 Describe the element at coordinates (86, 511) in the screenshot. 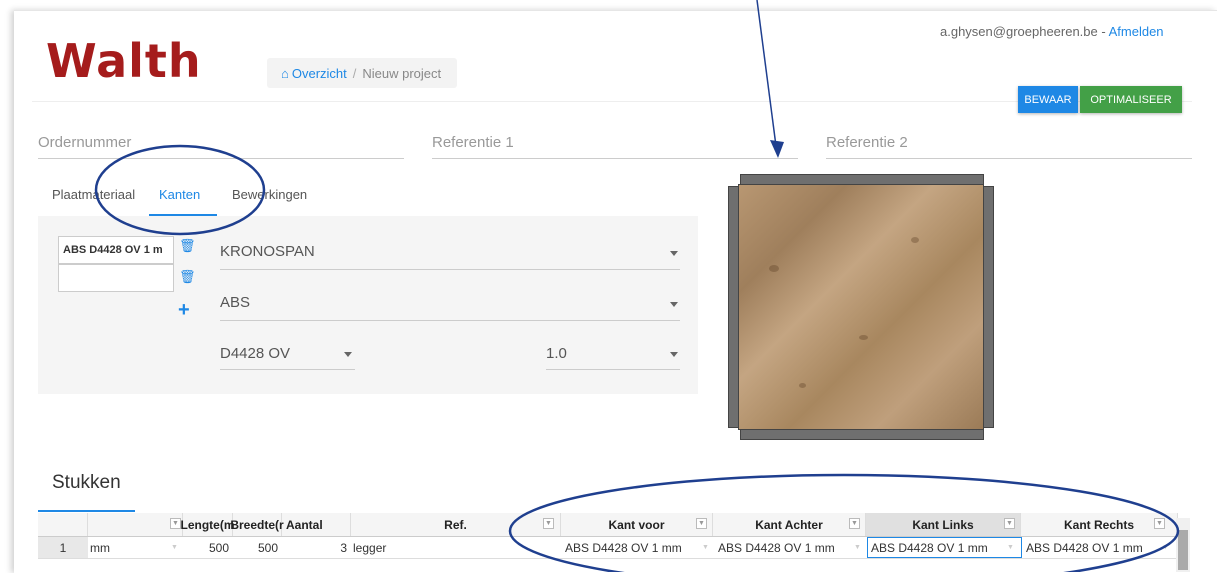

I see `pieces-tab-indicator` at that location.